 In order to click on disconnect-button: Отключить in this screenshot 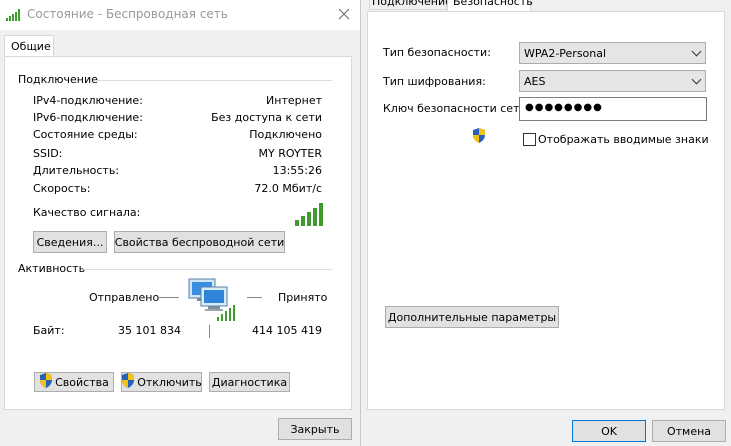, I will do `click(161, 382)`.